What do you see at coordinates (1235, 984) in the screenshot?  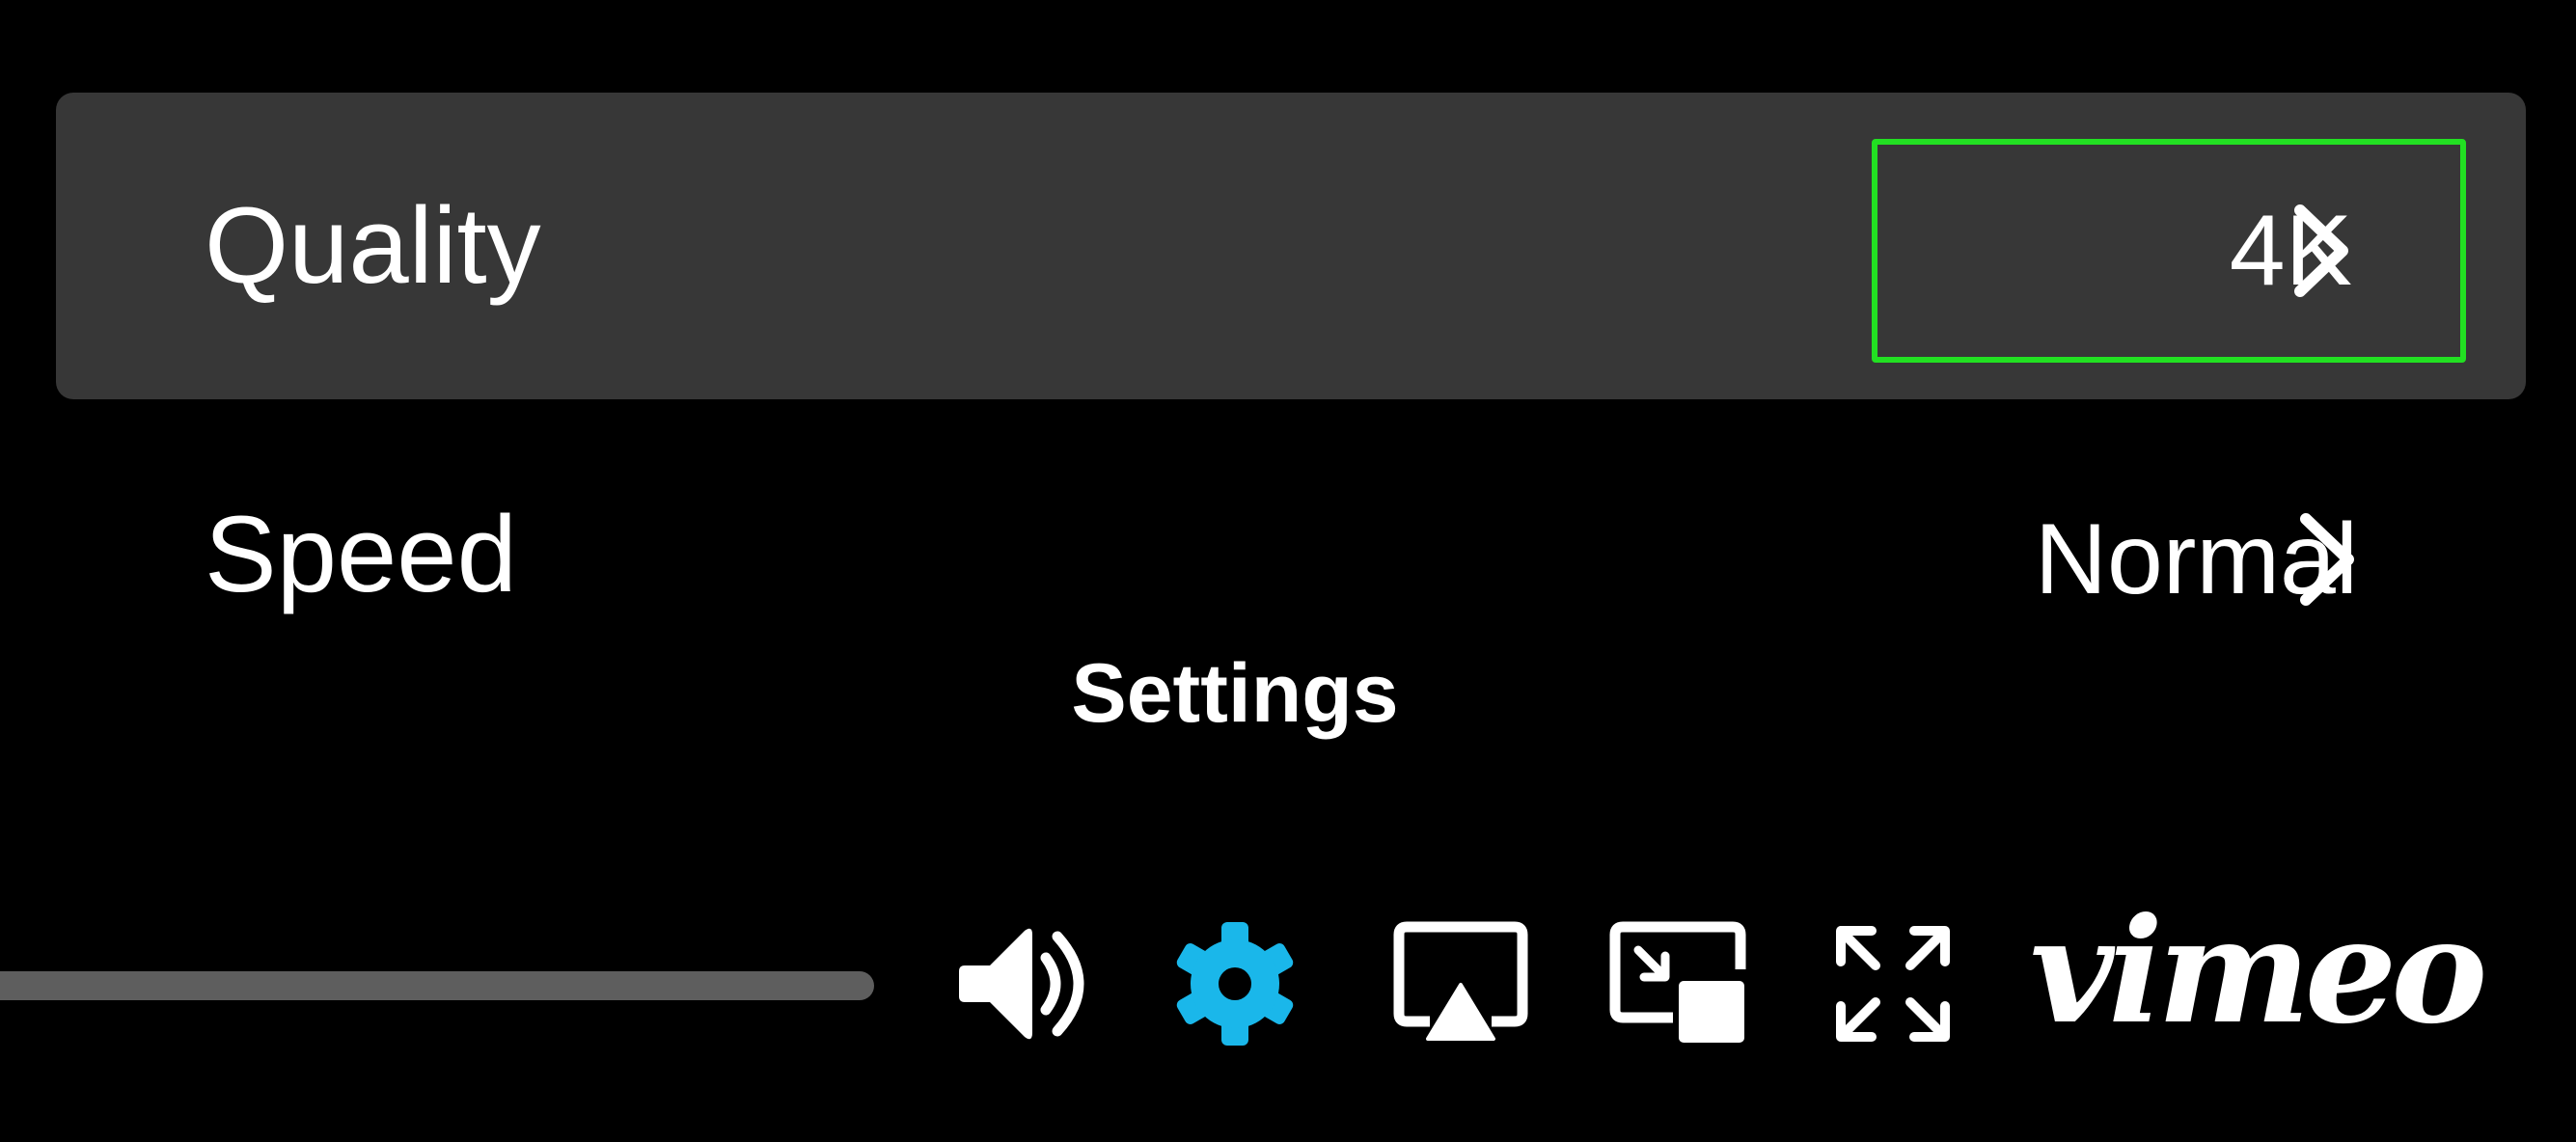 I see `gear-icon` at bounding box center [1235, 984].